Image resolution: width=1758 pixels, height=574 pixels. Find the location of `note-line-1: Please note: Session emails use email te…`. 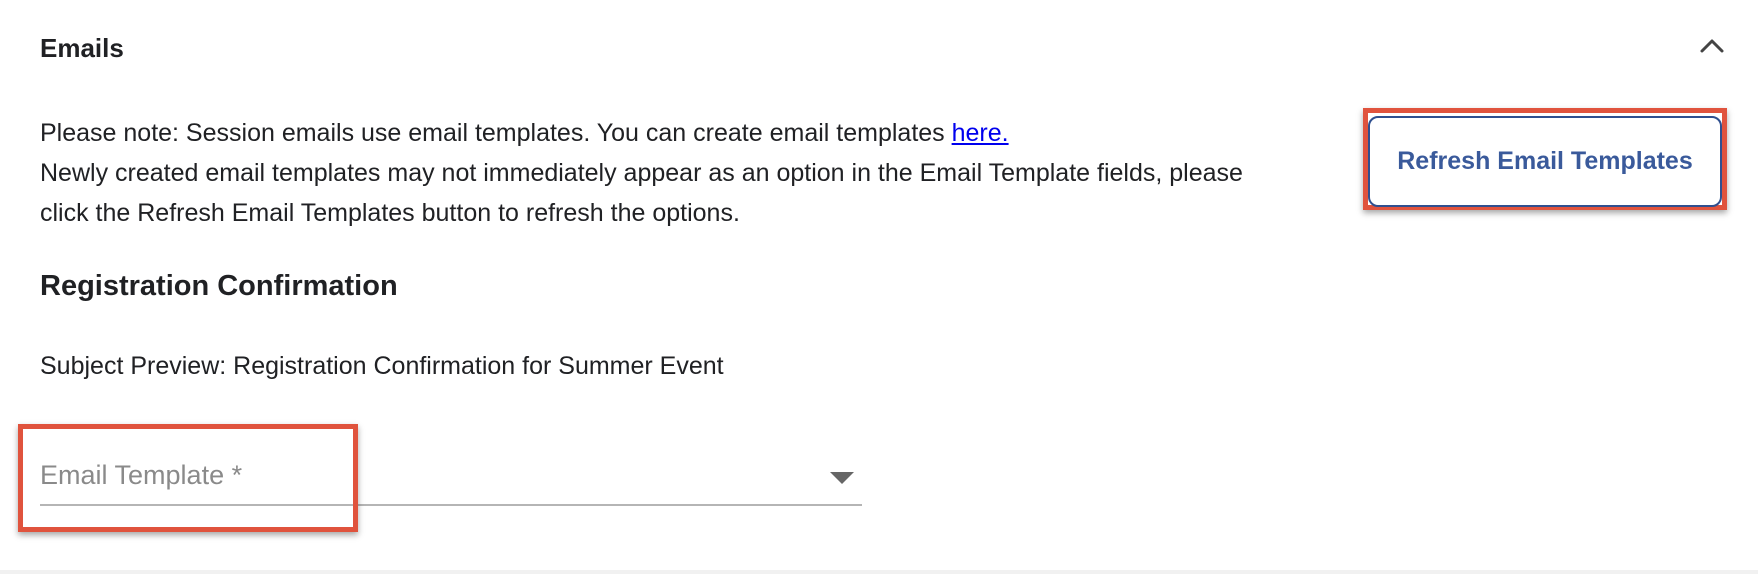

note-line-1: Please note: Session emails use email te… is located at coordinates (700, 133).